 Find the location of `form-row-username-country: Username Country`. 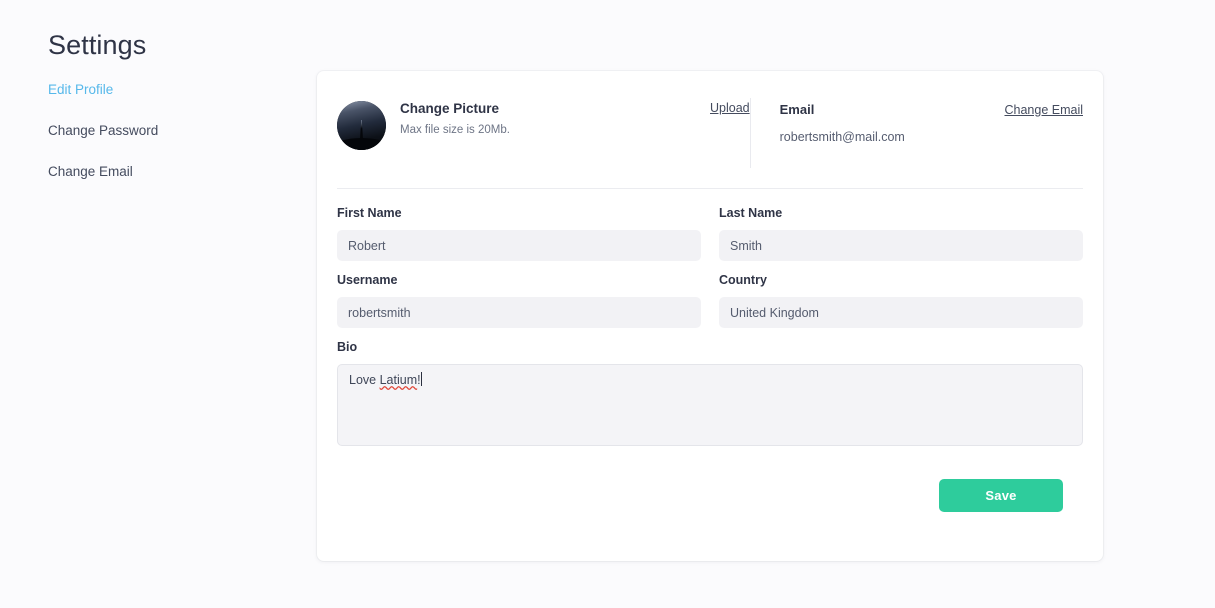

form-row-username-country: Username Country is located at coordinates (710, 305).